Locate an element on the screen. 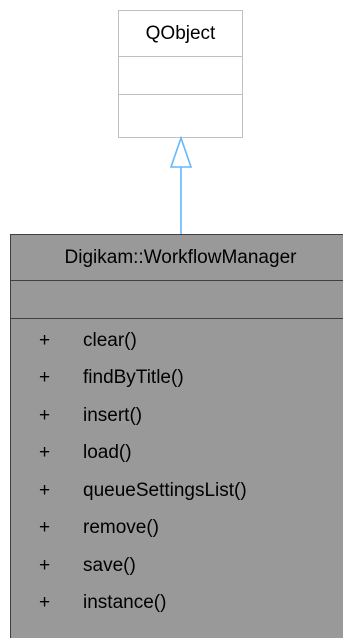  operation-name: queueSettingsList() is located at coordinates (165, 490).